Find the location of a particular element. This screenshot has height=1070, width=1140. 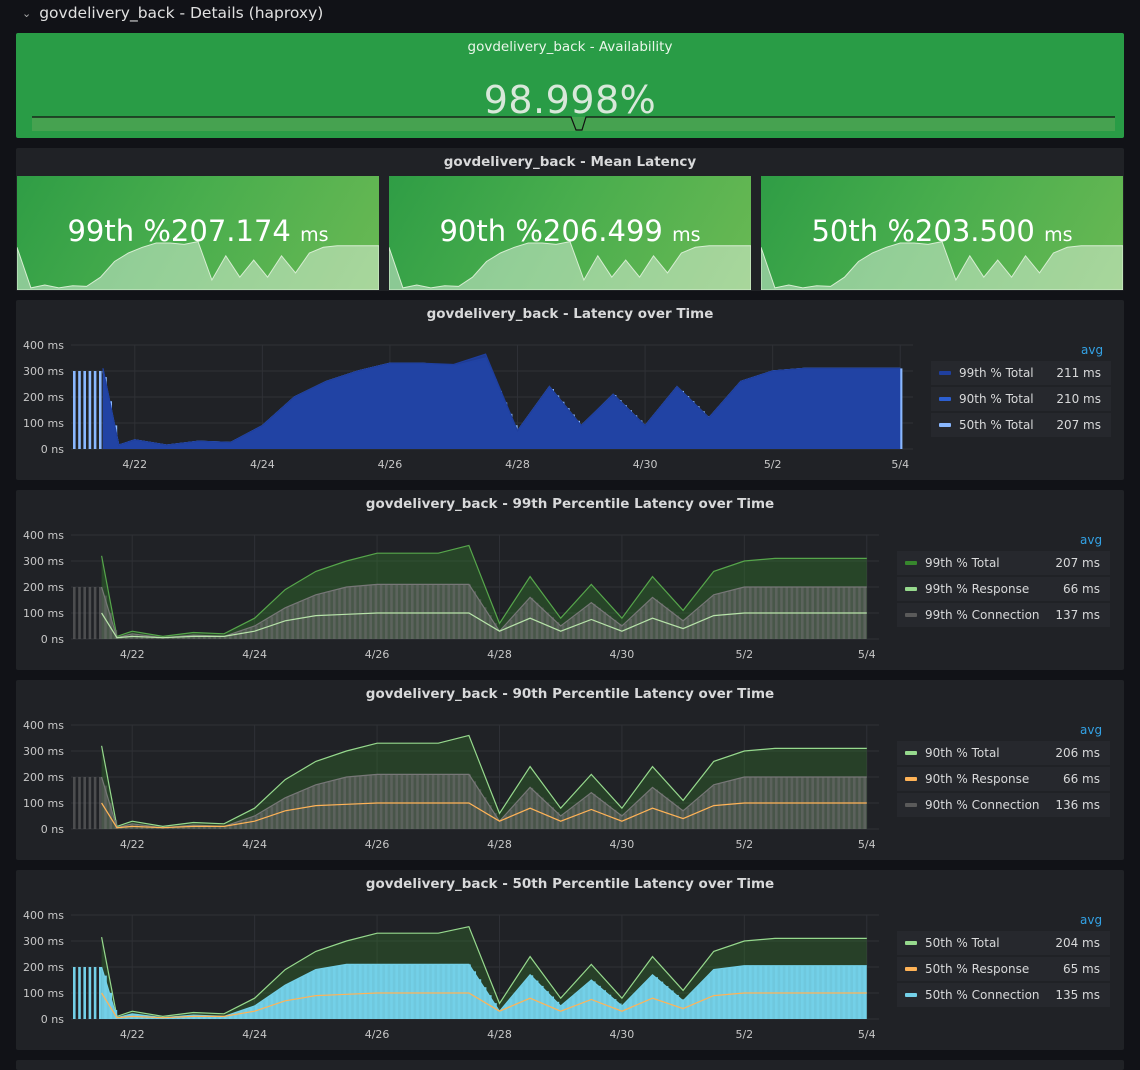

legend-item: 50th % Response 65 ms is located at coordinates (1003, 969).